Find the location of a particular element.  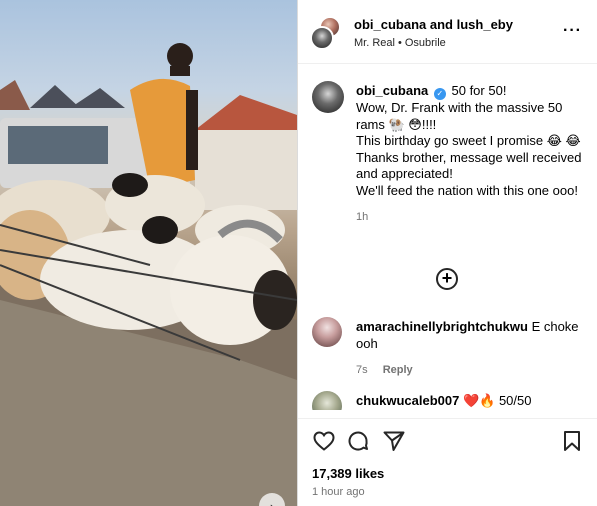

audio-link: Mr. Real is located at coordinates (374, 43).